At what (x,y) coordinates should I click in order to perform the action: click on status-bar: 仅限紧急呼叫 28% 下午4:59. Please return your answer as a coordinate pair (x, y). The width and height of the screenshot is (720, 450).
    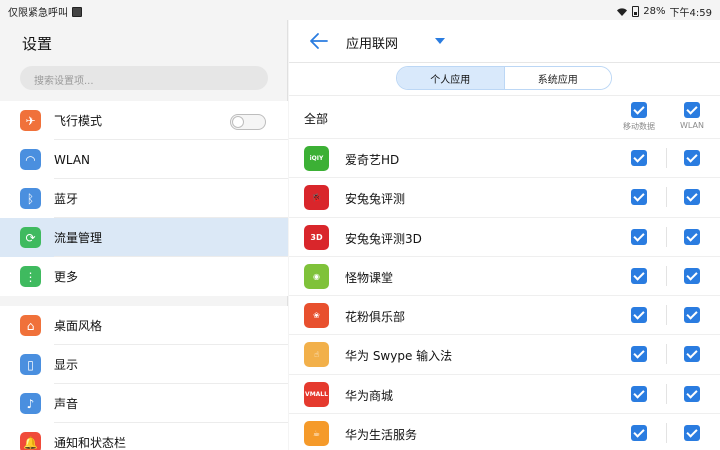
    Looking at the image, I should click on (360, 10).